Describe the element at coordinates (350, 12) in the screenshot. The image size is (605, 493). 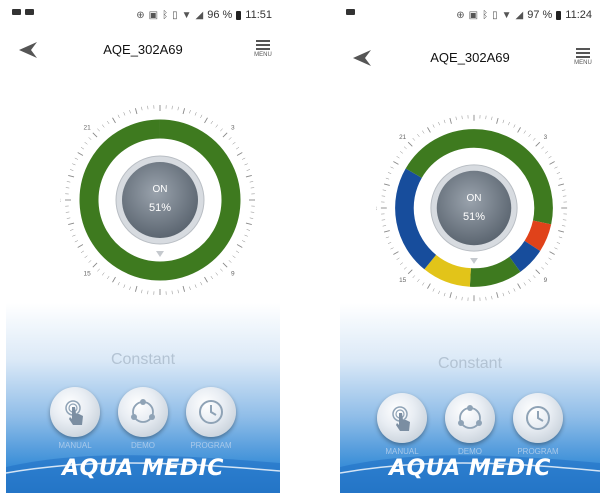
I see `video-icon` at that location.